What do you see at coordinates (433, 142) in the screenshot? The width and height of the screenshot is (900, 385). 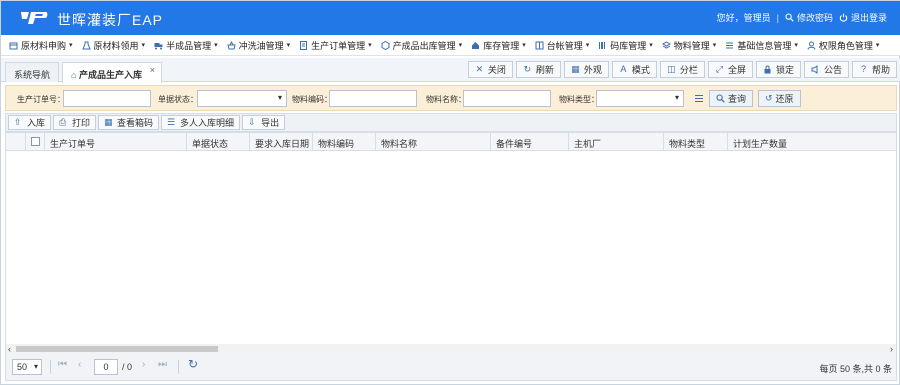 I see `column-header: 物料名称` at bounding box center [433, 142].